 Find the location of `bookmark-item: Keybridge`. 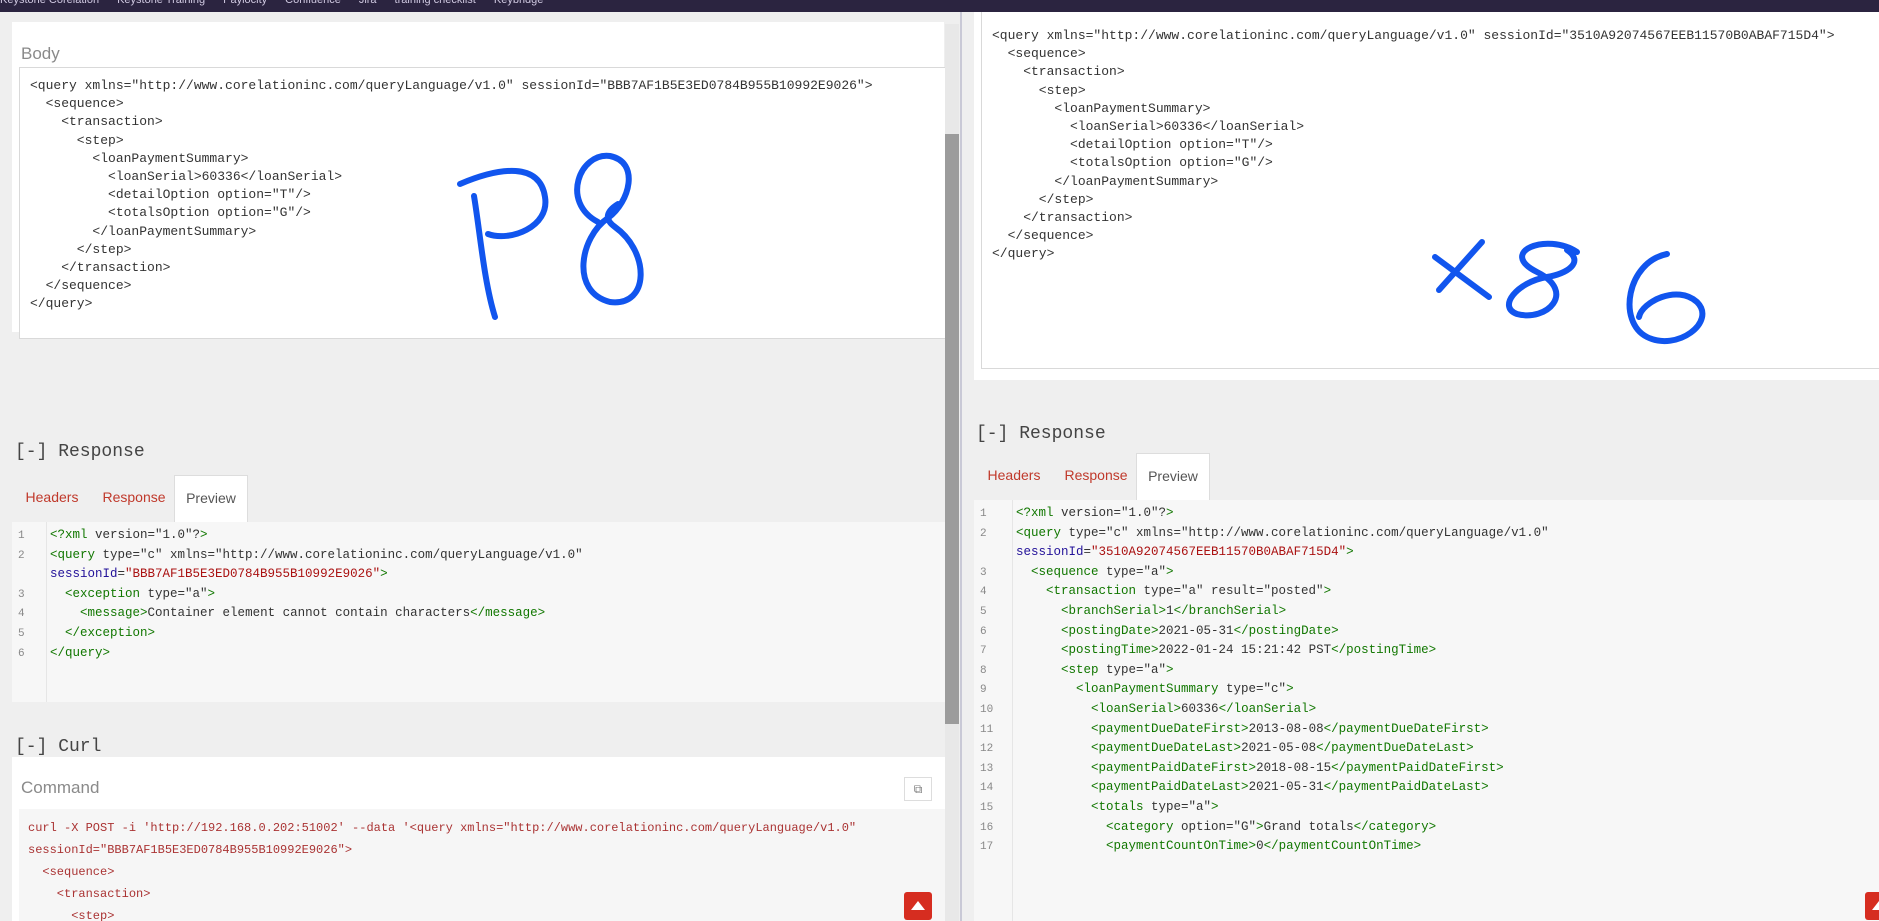

bookmark-item: Keybridge is located at coordinates (519, 3).